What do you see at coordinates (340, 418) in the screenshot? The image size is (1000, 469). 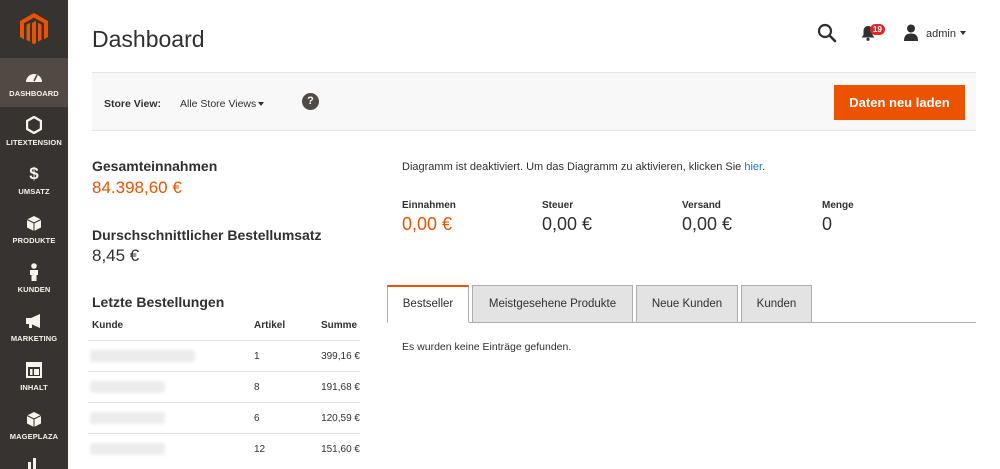 I see `order-total: 120,59 €` at bounding box center [340, 418].